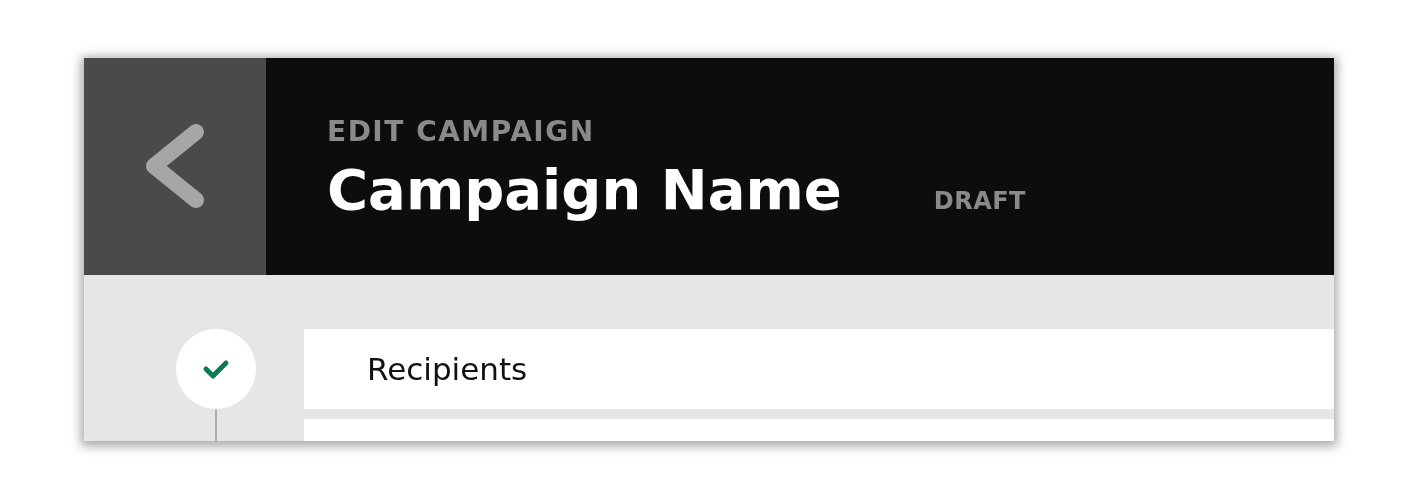 The image size is (1418, 501). Describe the element at coordinates (461, 132) in the screenshot. I see `page-eyebrow: EDIT CAMPAIGN` at that location.